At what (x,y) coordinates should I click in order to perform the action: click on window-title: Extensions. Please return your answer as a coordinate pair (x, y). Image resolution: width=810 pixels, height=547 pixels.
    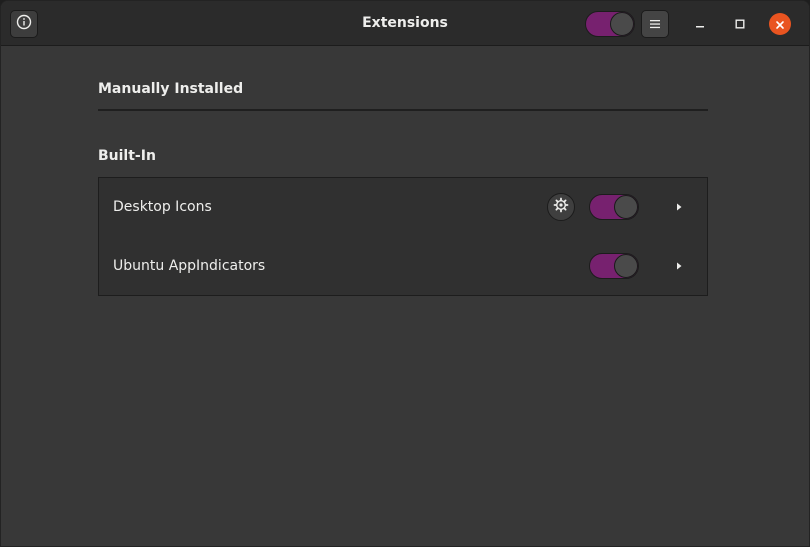
    Looking at the image, I should click on (405, 23).